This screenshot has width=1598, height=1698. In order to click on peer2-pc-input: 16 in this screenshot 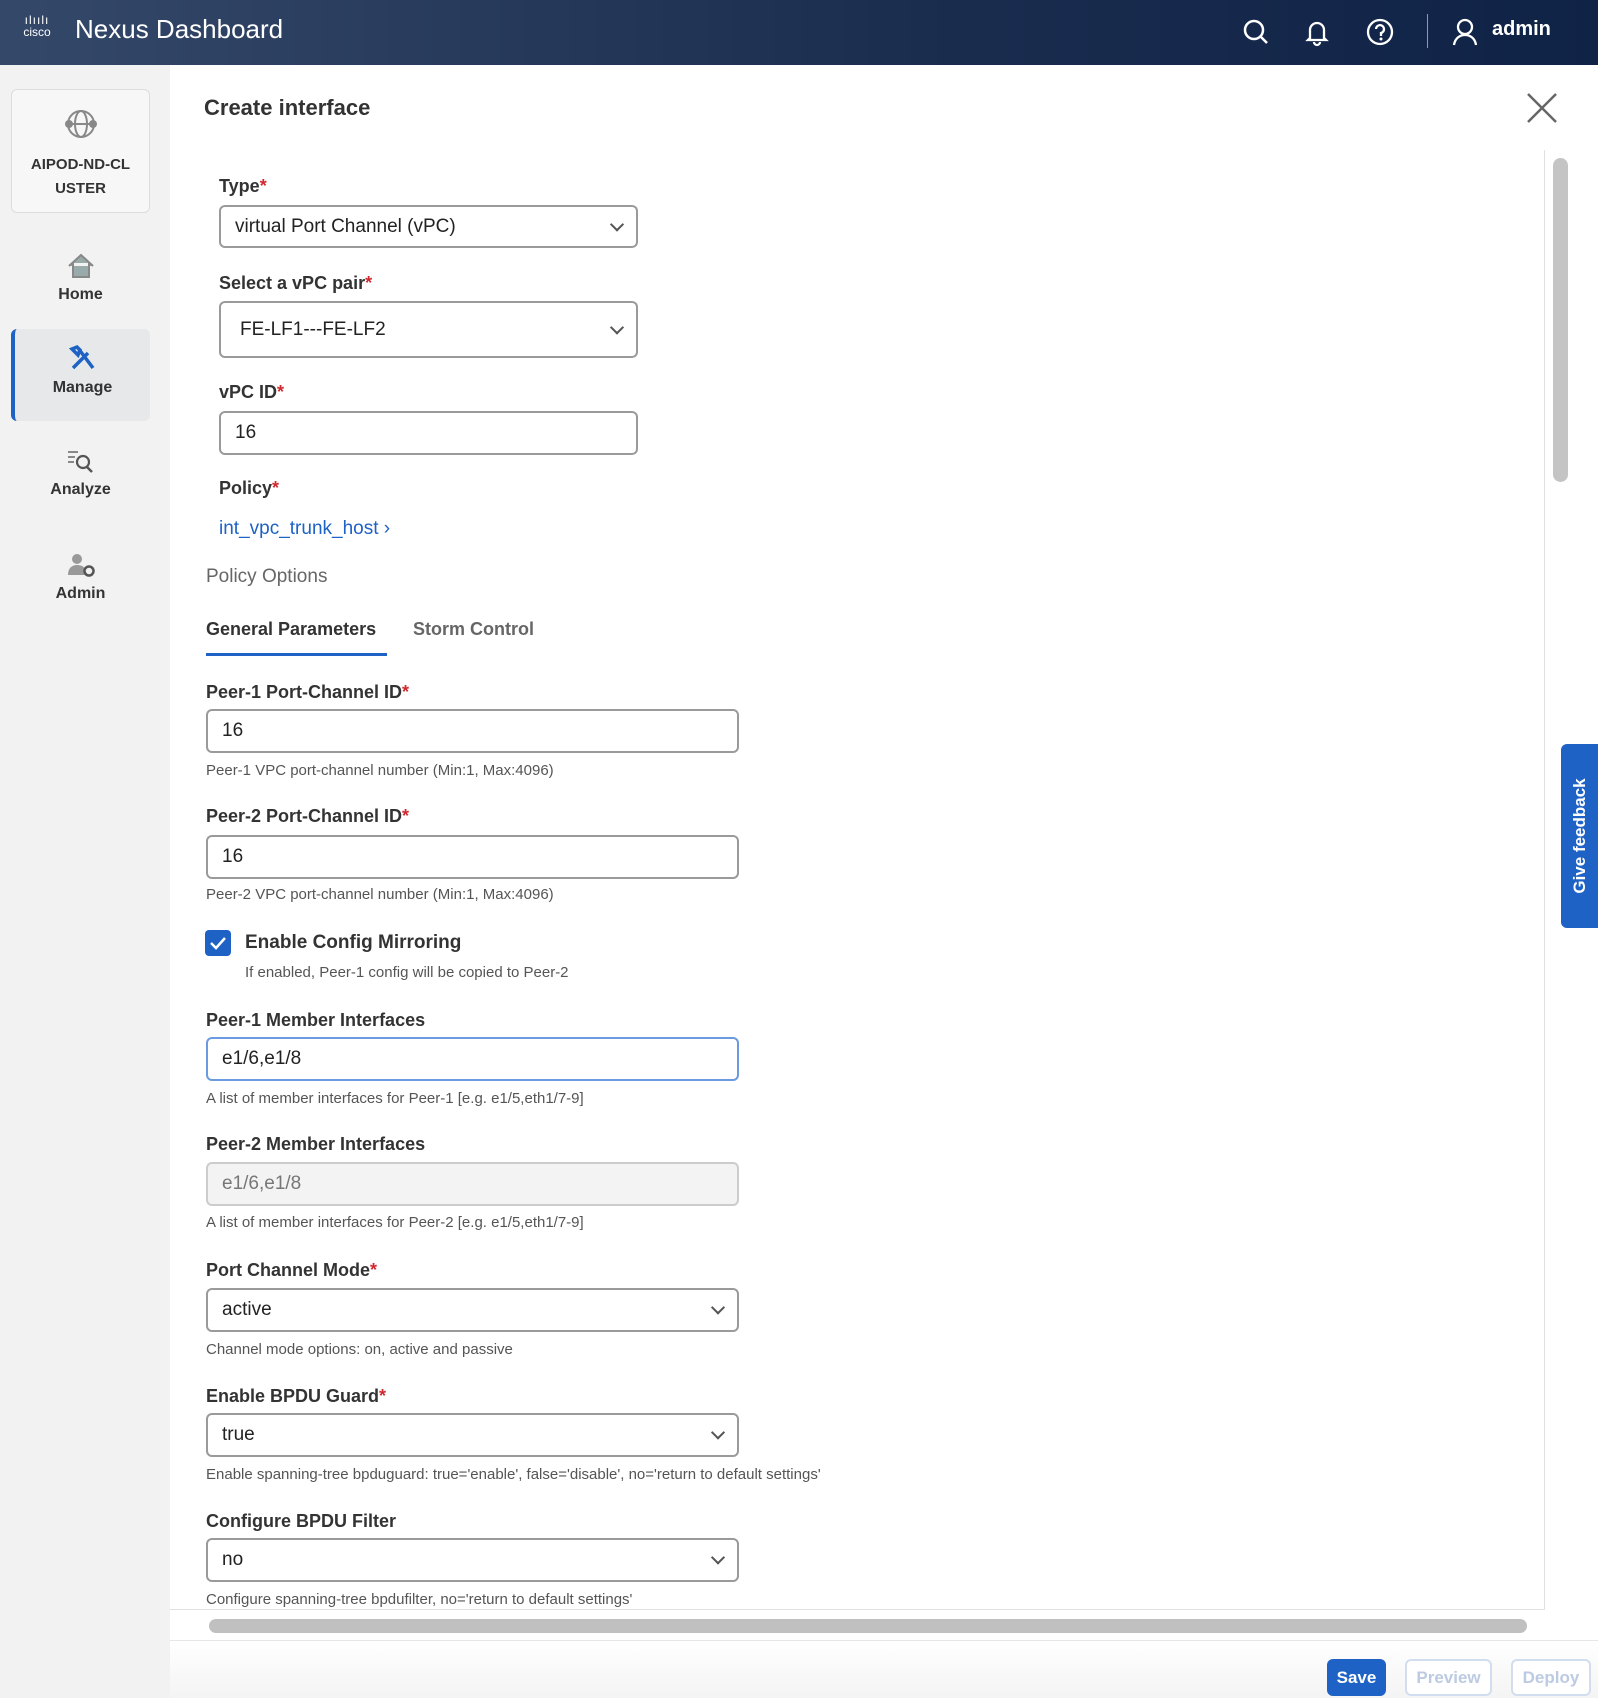, I will do `click(472, 857)`.